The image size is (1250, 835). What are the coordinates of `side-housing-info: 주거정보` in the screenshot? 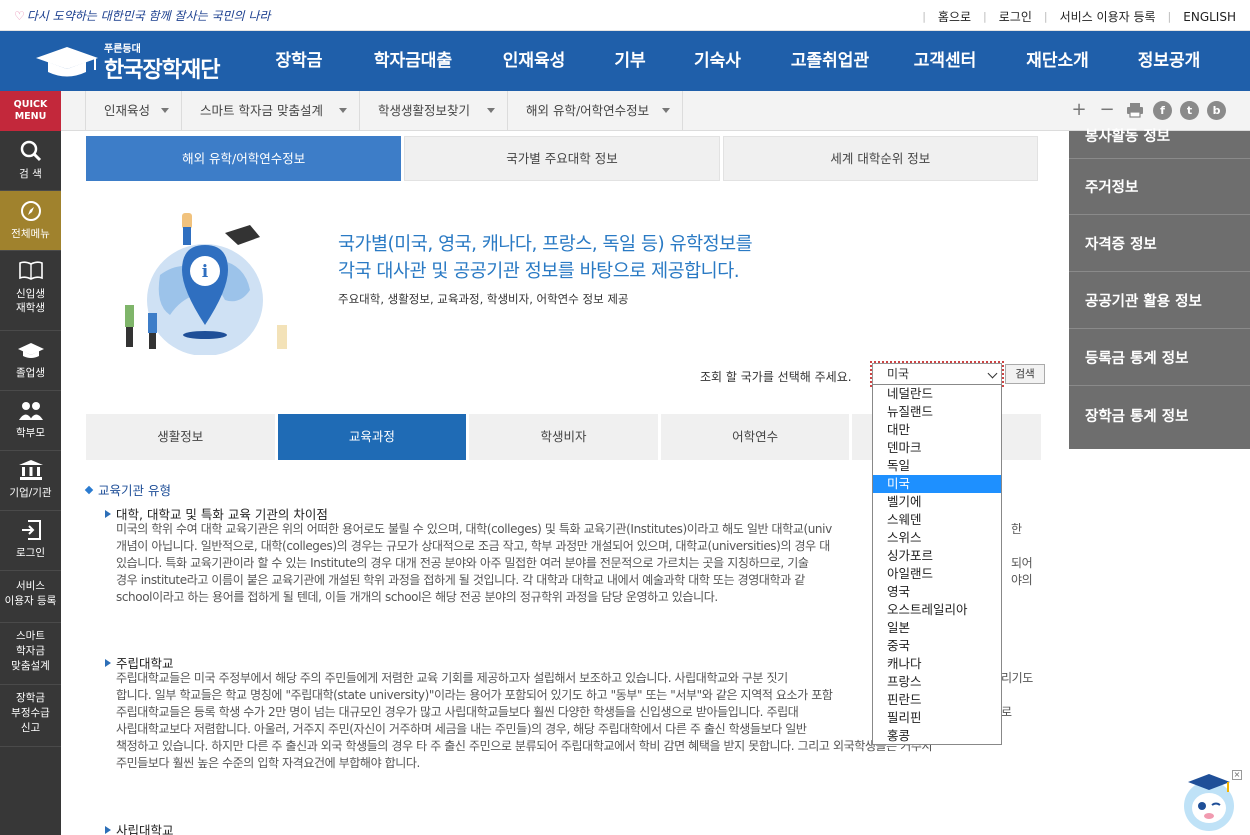 It's located at (1159, 187).